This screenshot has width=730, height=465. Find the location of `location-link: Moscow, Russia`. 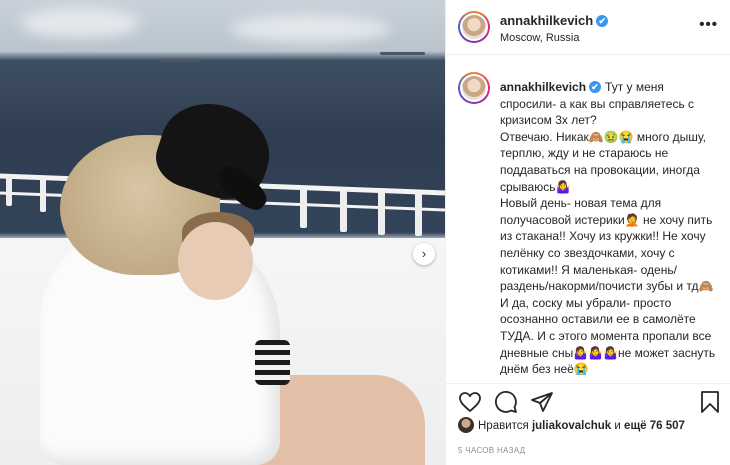

location-link: Moscow, Russia is located at coordinates (539, 38).